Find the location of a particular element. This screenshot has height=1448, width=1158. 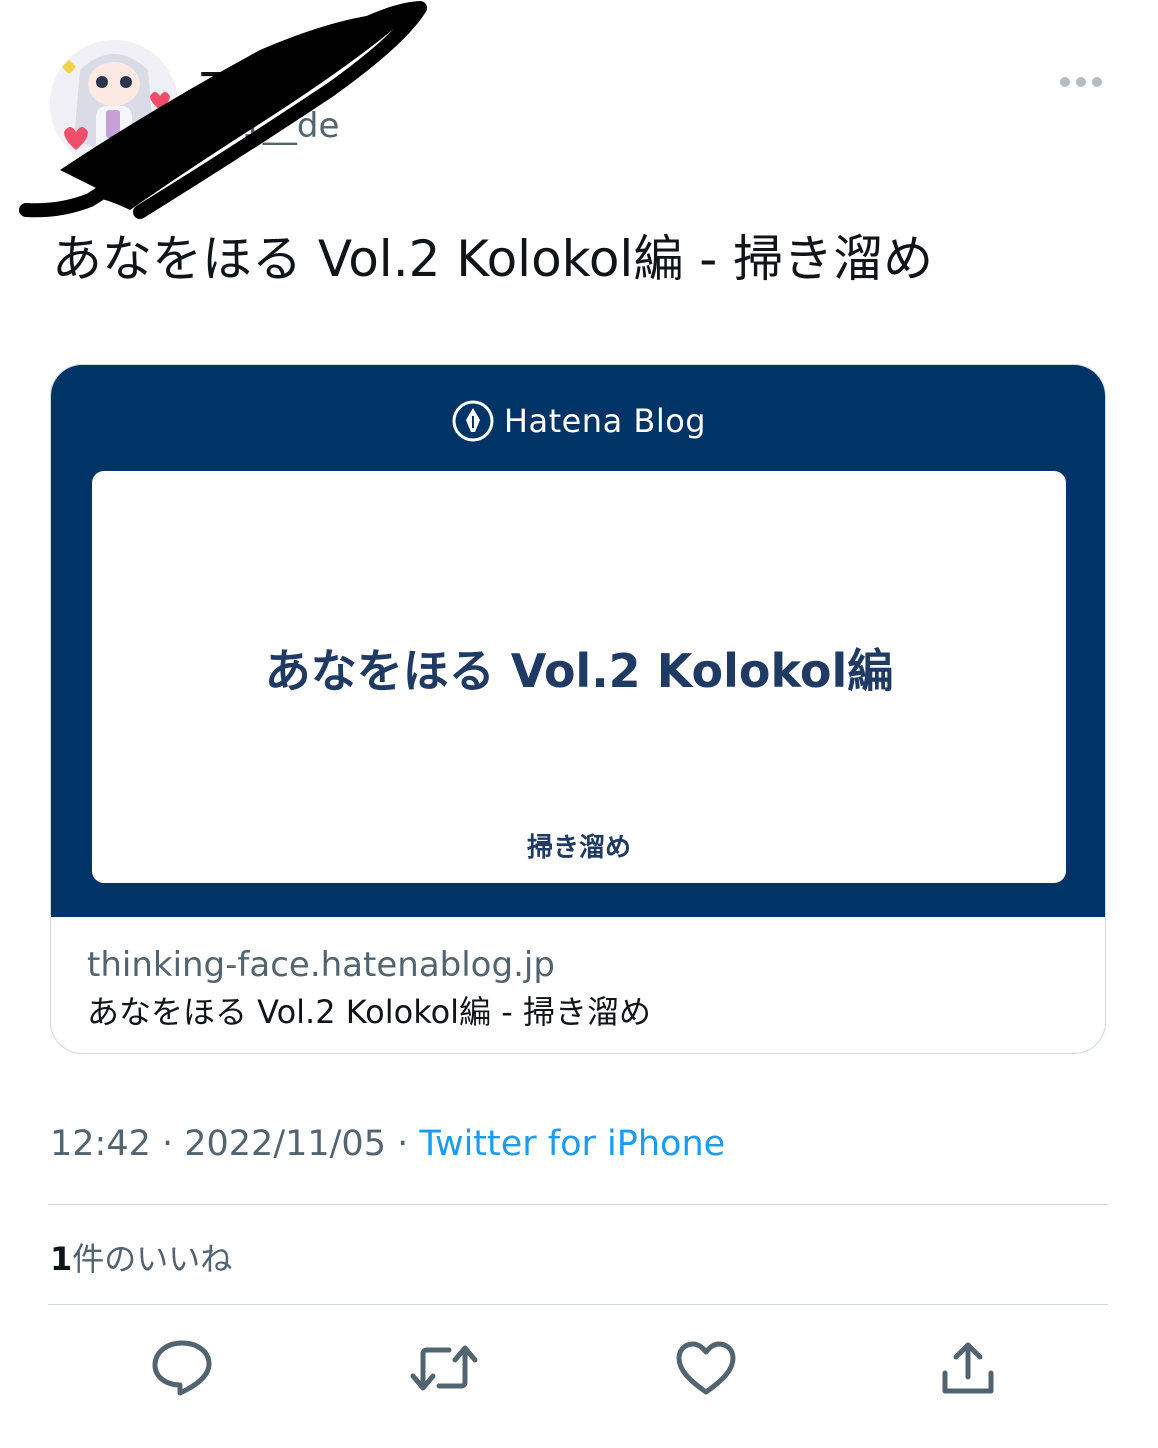

hatena-blog-logo: Hatena Blog is located at coordinates (578, 421).